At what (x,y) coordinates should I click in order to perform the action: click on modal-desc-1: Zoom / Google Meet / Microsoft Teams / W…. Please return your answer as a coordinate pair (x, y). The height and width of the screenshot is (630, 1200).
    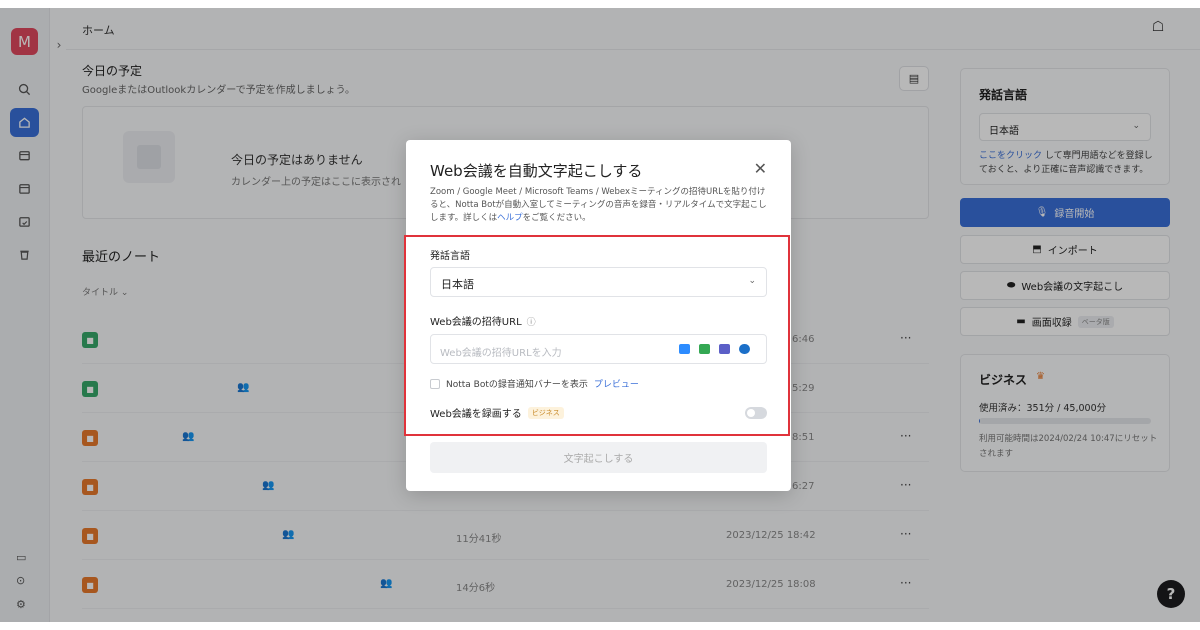
    Looking at the image, I should click on (598, 205).